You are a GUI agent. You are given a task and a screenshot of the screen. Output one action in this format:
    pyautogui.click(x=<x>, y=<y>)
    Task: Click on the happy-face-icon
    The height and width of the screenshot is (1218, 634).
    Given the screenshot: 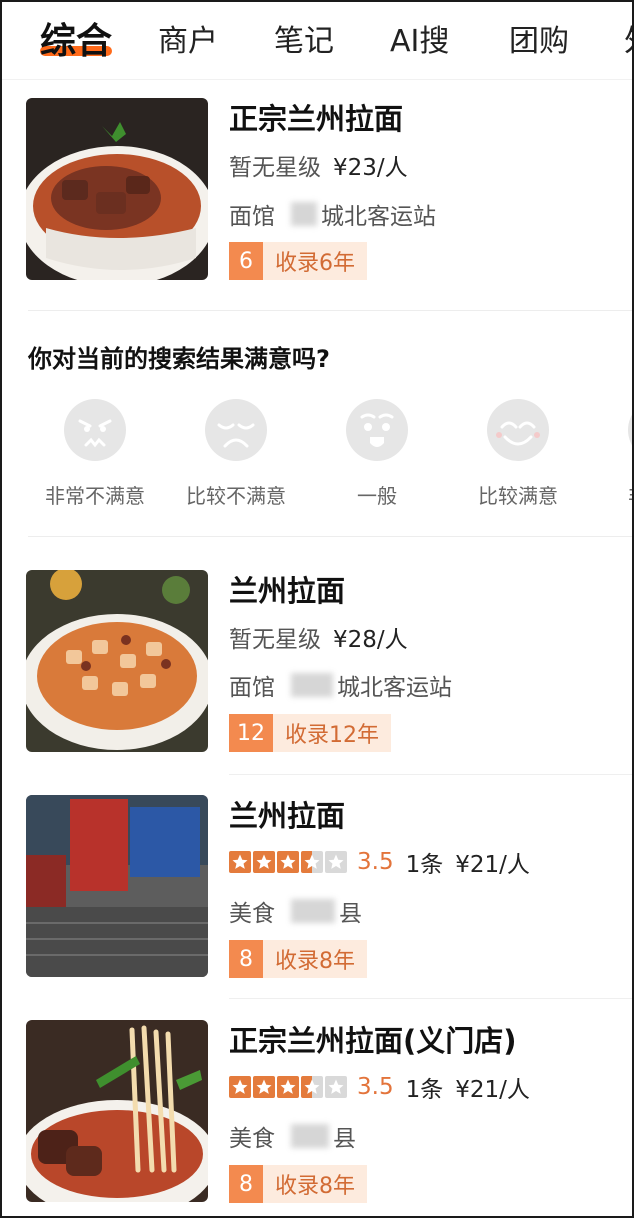 What is the action you would take?
    pyautogui.click(x=630, y=430)
    